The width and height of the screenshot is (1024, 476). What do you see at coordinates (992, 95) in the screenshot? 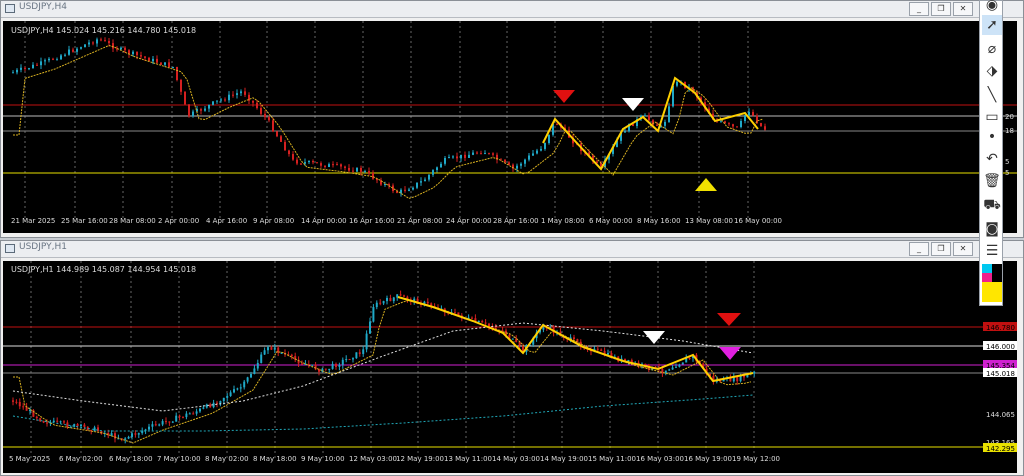
I see `line-icon: ╲` at bounding box center [992, 95].